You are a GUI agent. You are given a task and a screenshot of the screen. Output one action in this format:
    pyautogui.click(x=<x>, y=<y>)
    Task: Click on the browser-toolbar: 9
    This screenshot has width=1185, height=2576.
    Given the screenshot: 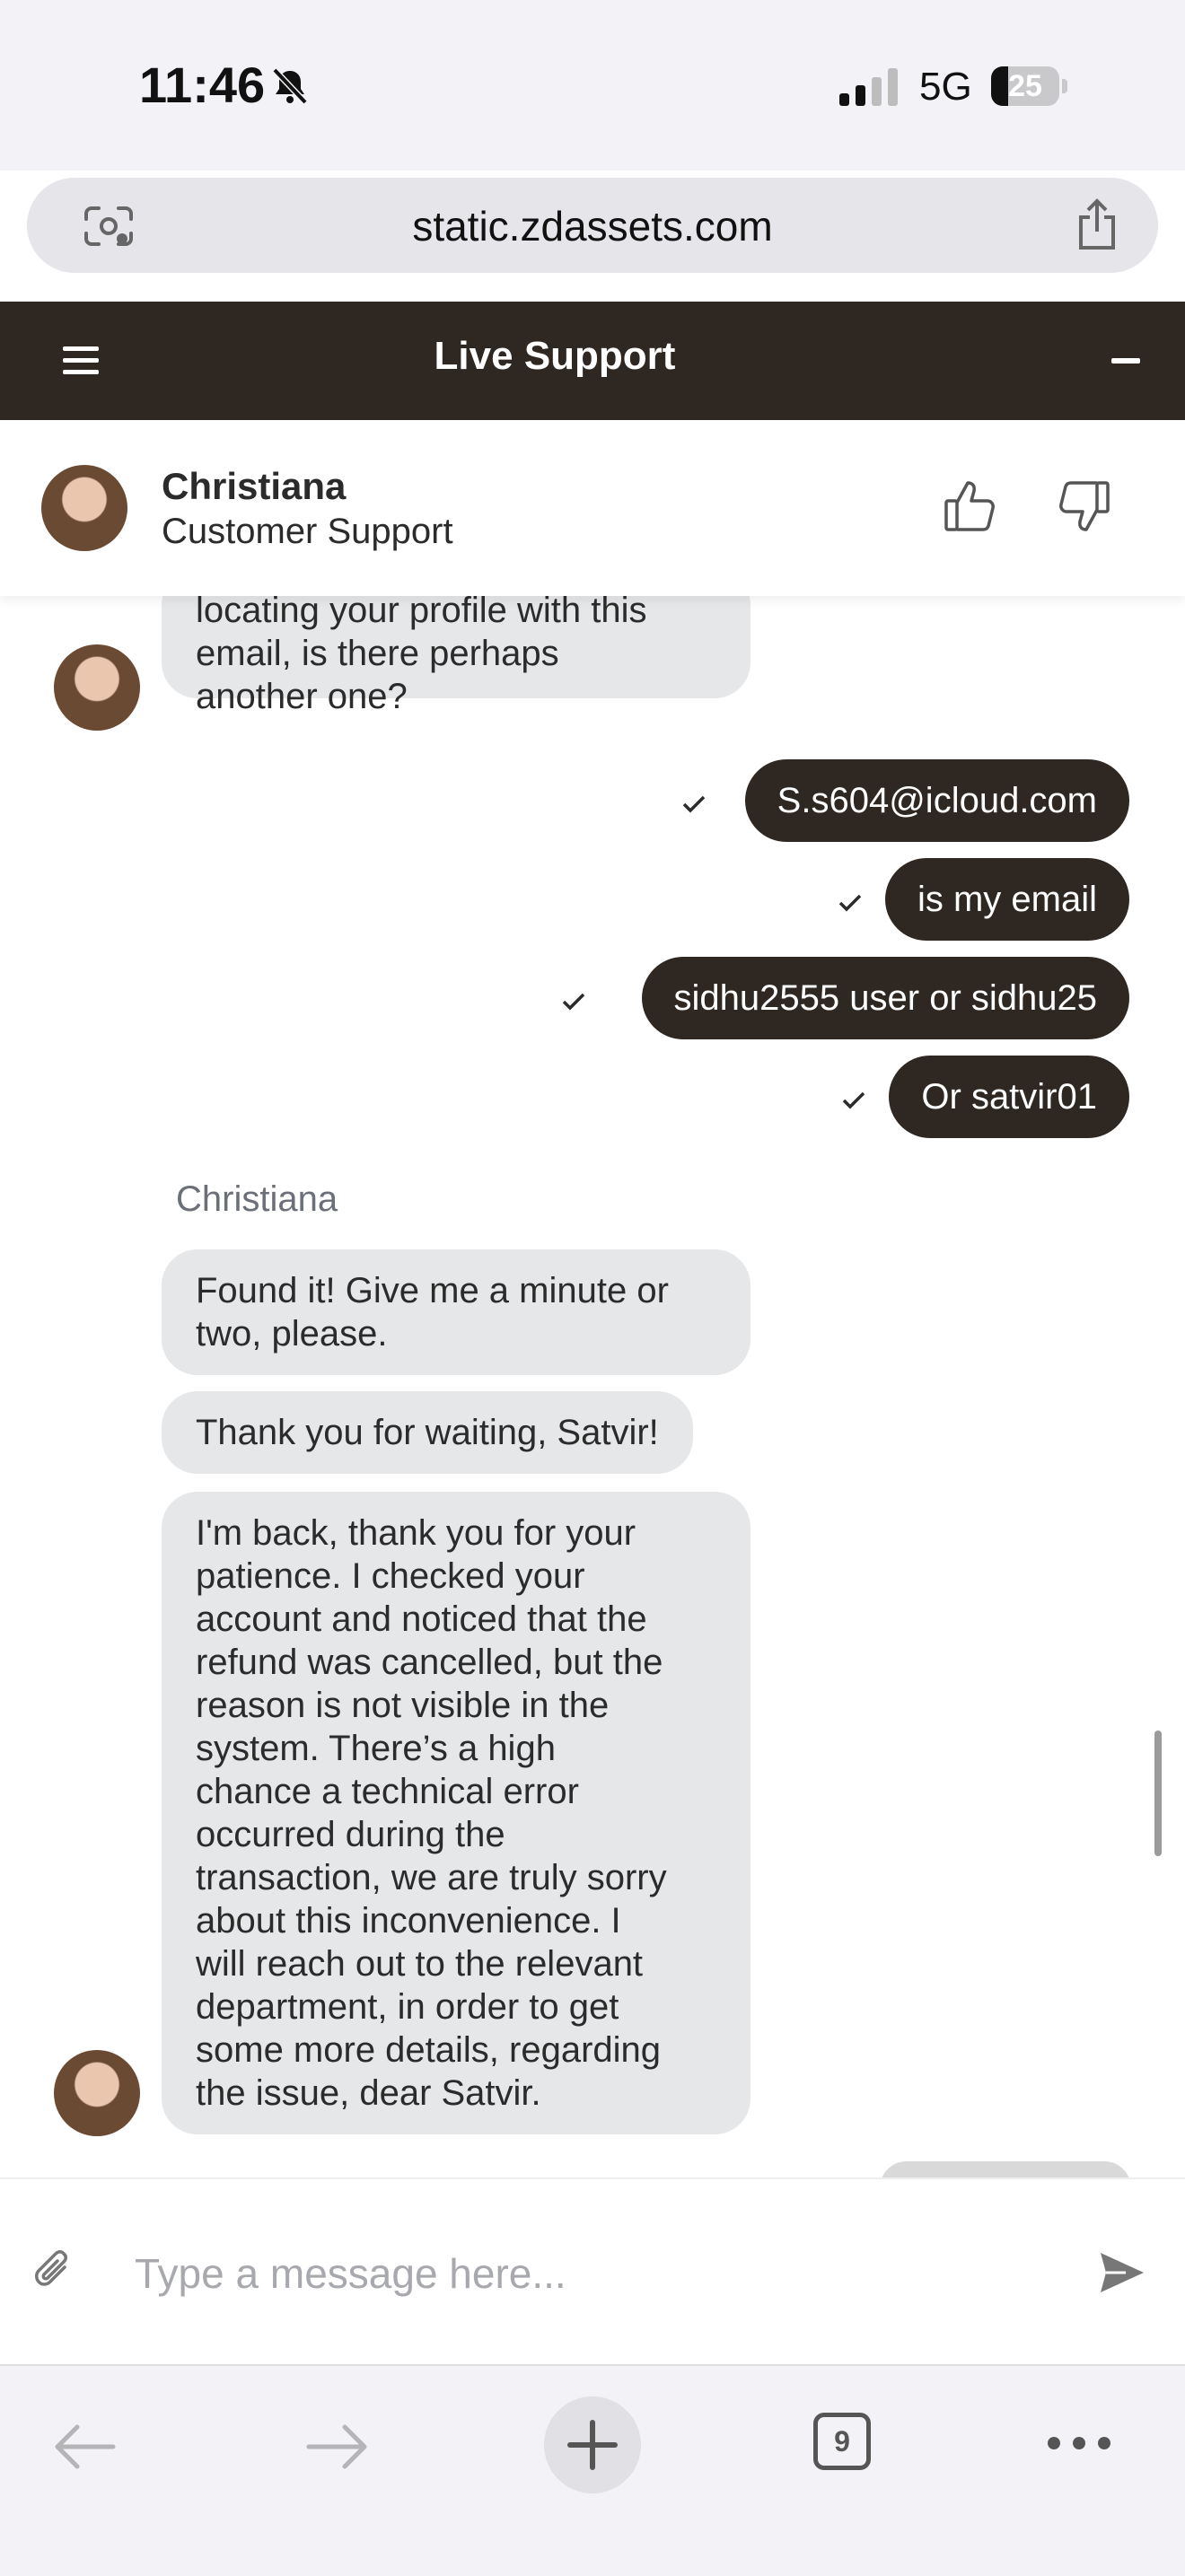 What is the action you would take?
    pyautogui.click(x=592, y=2470)
    